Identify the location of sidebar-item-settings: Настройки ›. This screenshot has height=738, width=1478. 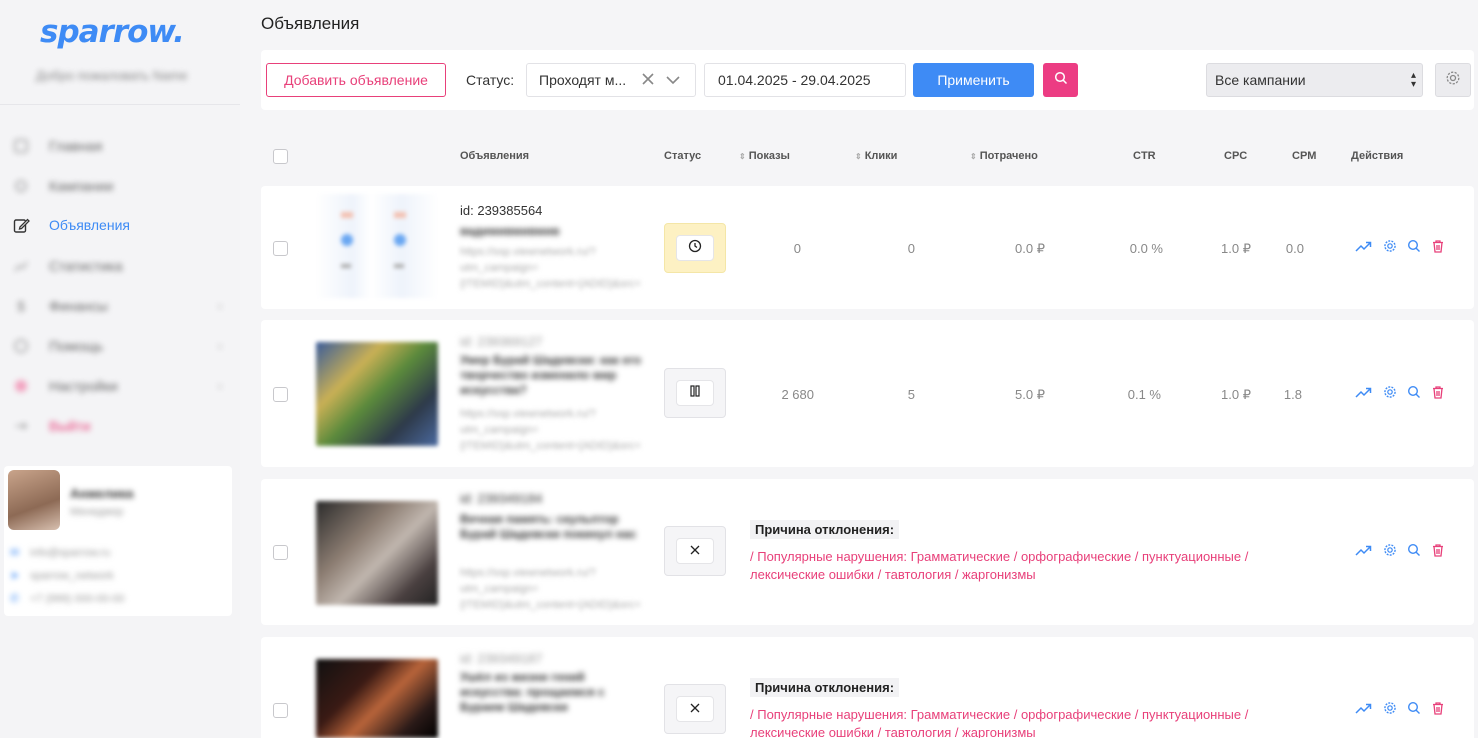
(117, 386).